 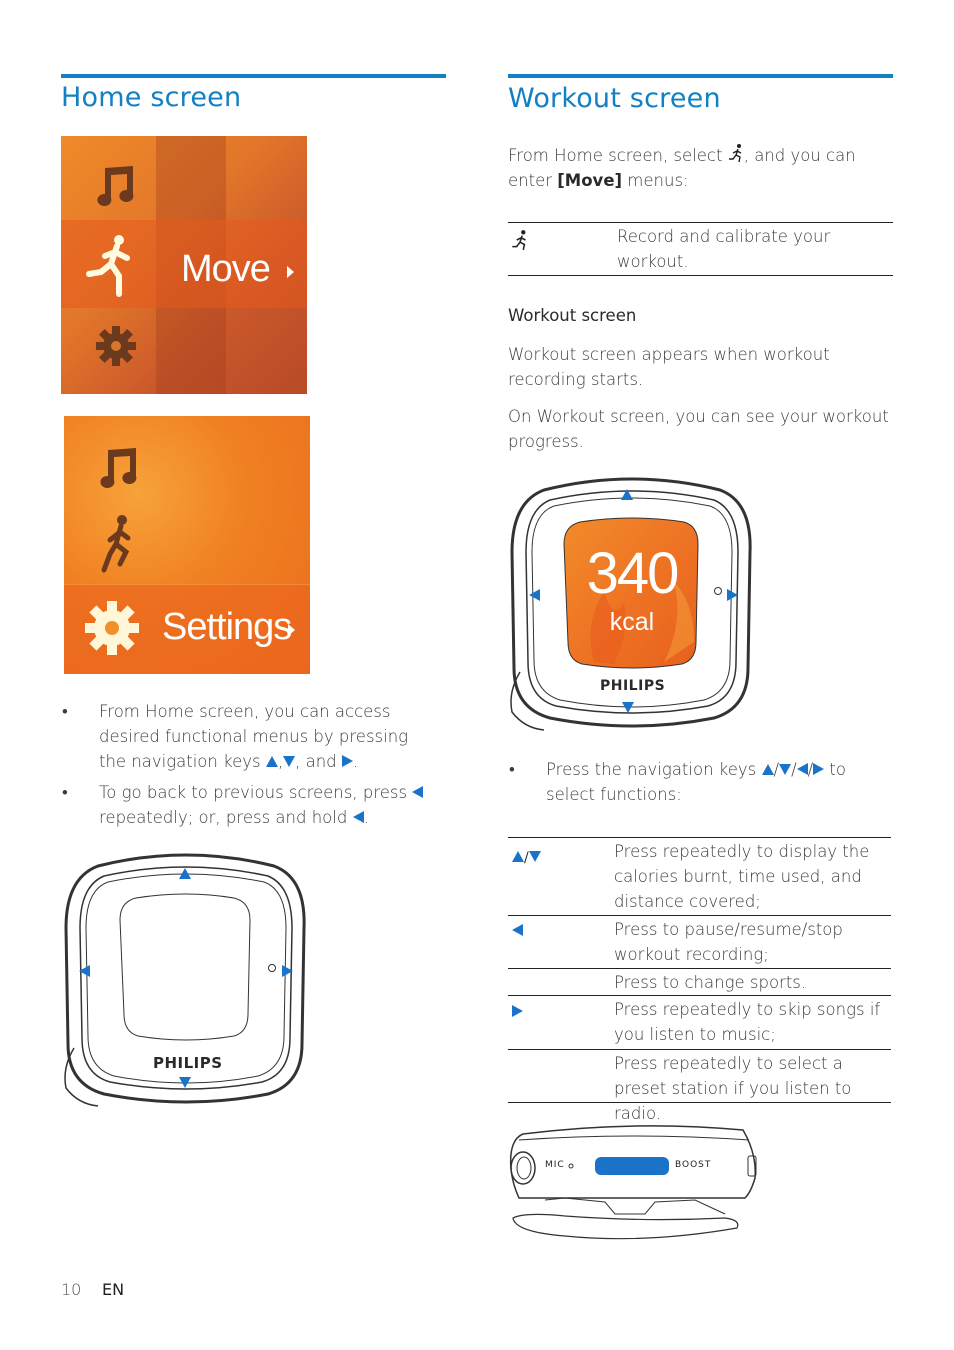 What do you see at coordinates (555, 1165) in the screenshot?
I see `mic-label: MIC` at bounding box center [555, 1165].